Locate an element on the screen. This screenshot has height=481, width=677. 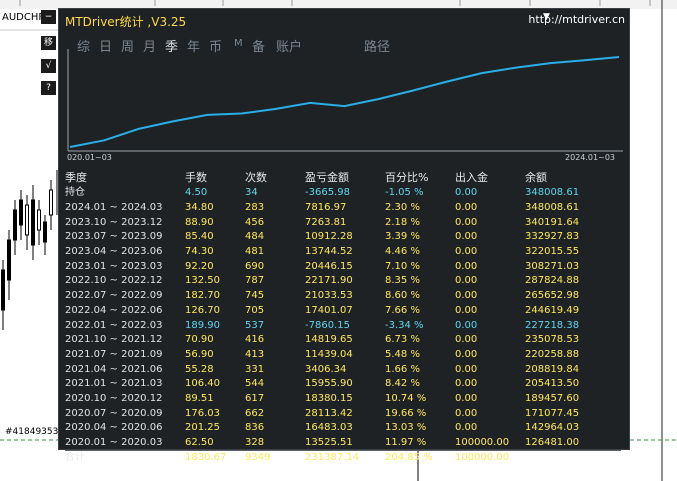
header-deposit-withdrawal: 出入金 is located at coordinates (490, 177).